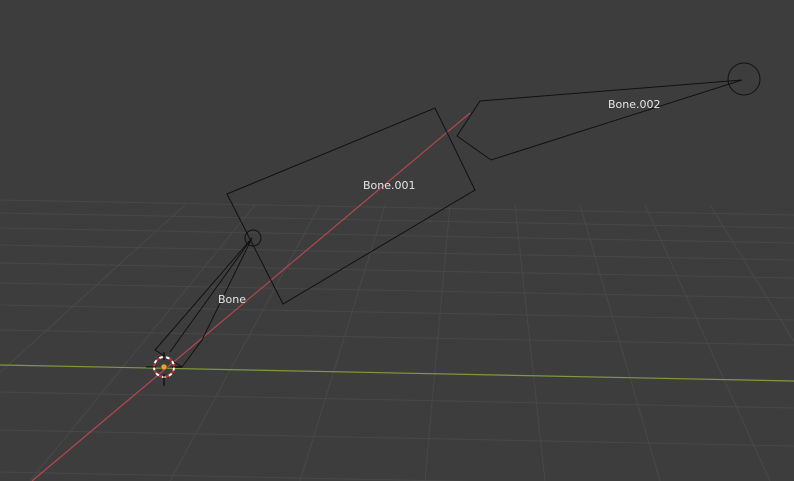 This screenshot has height=481, width=794. Describe the element at coordinates (232, 299) in the screenshot. I see `bone-root-label: Bone` at that location.